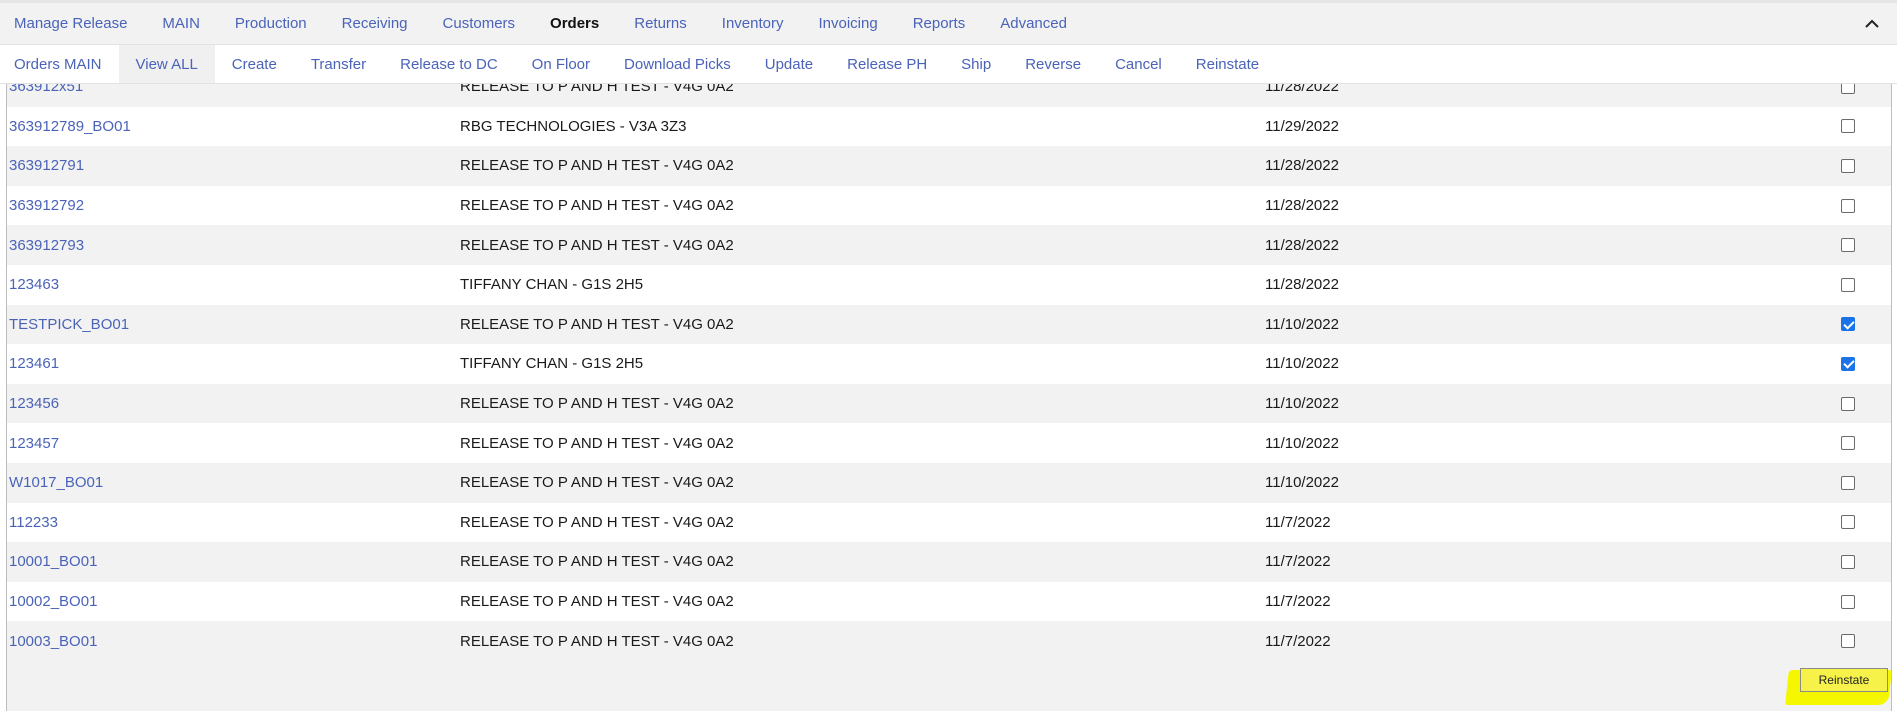  What do you see at coordinates (949, 284) in the screenshot?
I see `table-row: 123463 TIFFANY CHAN - G1S 2H5 11/28/2022` at bounding box center [949, 284].